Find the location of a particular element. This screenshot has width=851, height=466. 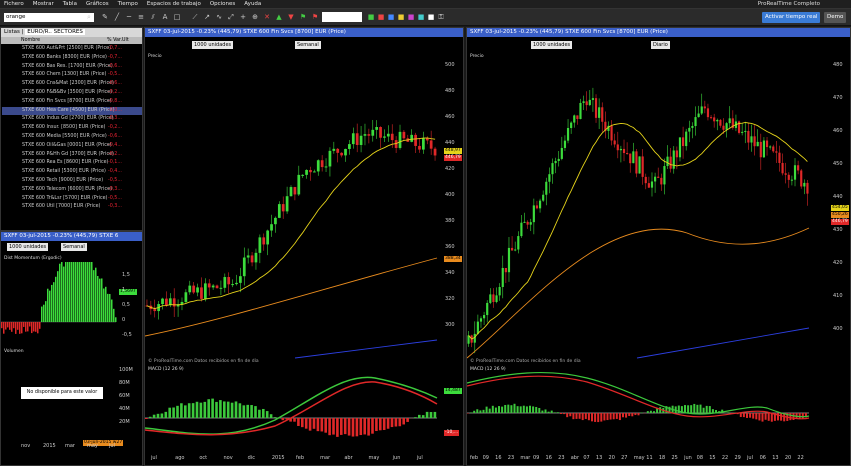

ray-tool-icon: ⤢ is located at coordinates (231, 17).